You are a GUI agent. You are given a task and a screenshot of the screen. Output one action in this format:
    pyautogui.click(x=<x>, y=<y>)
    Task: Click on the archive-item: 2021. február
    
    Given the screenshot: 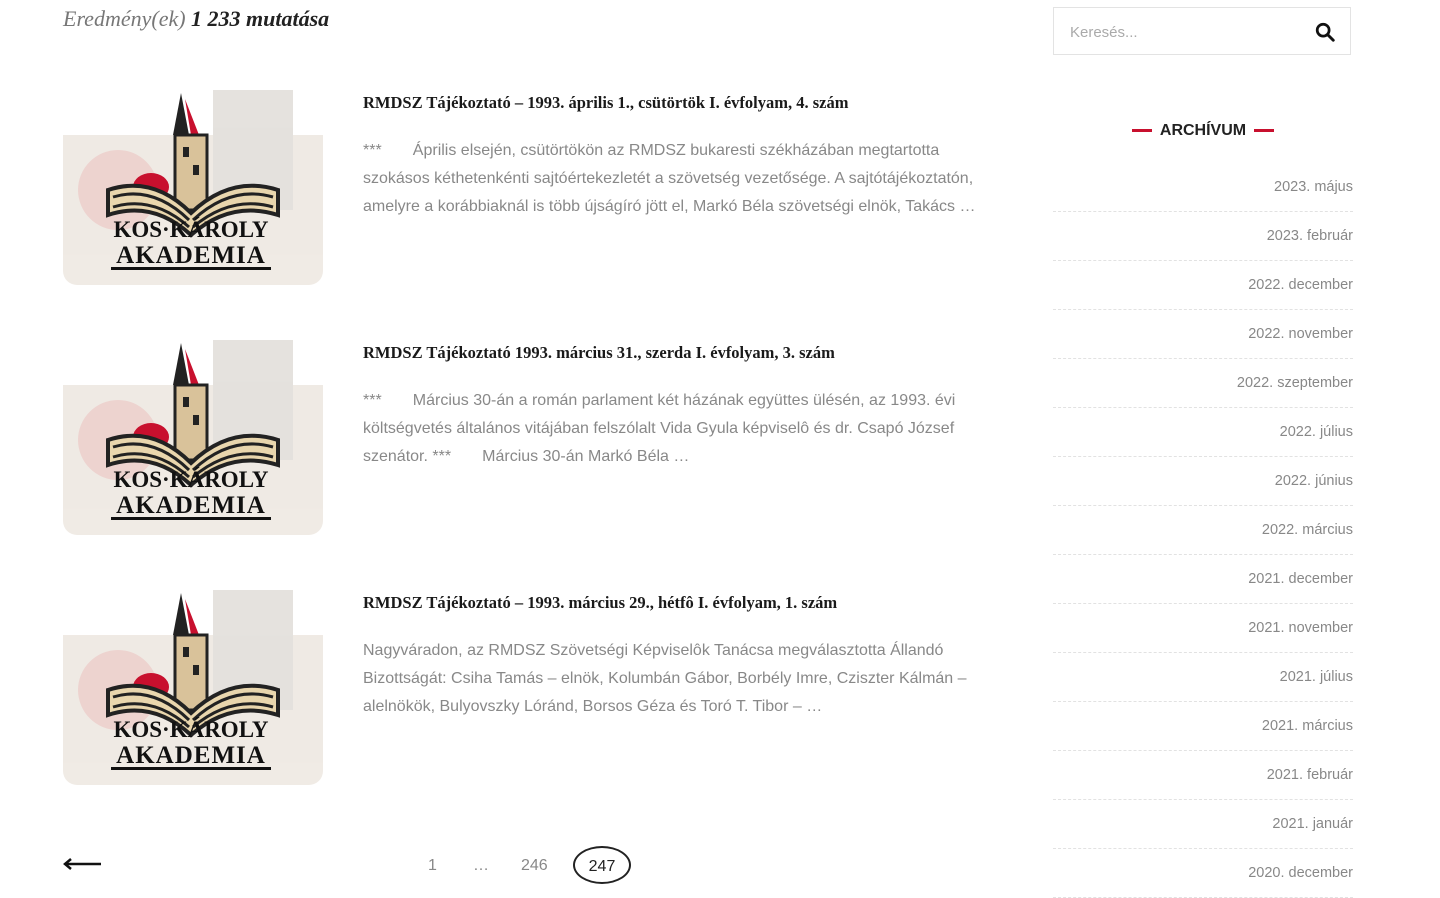 What is the action you would take?
    pyautogui.click(x=1203, y=775)
    